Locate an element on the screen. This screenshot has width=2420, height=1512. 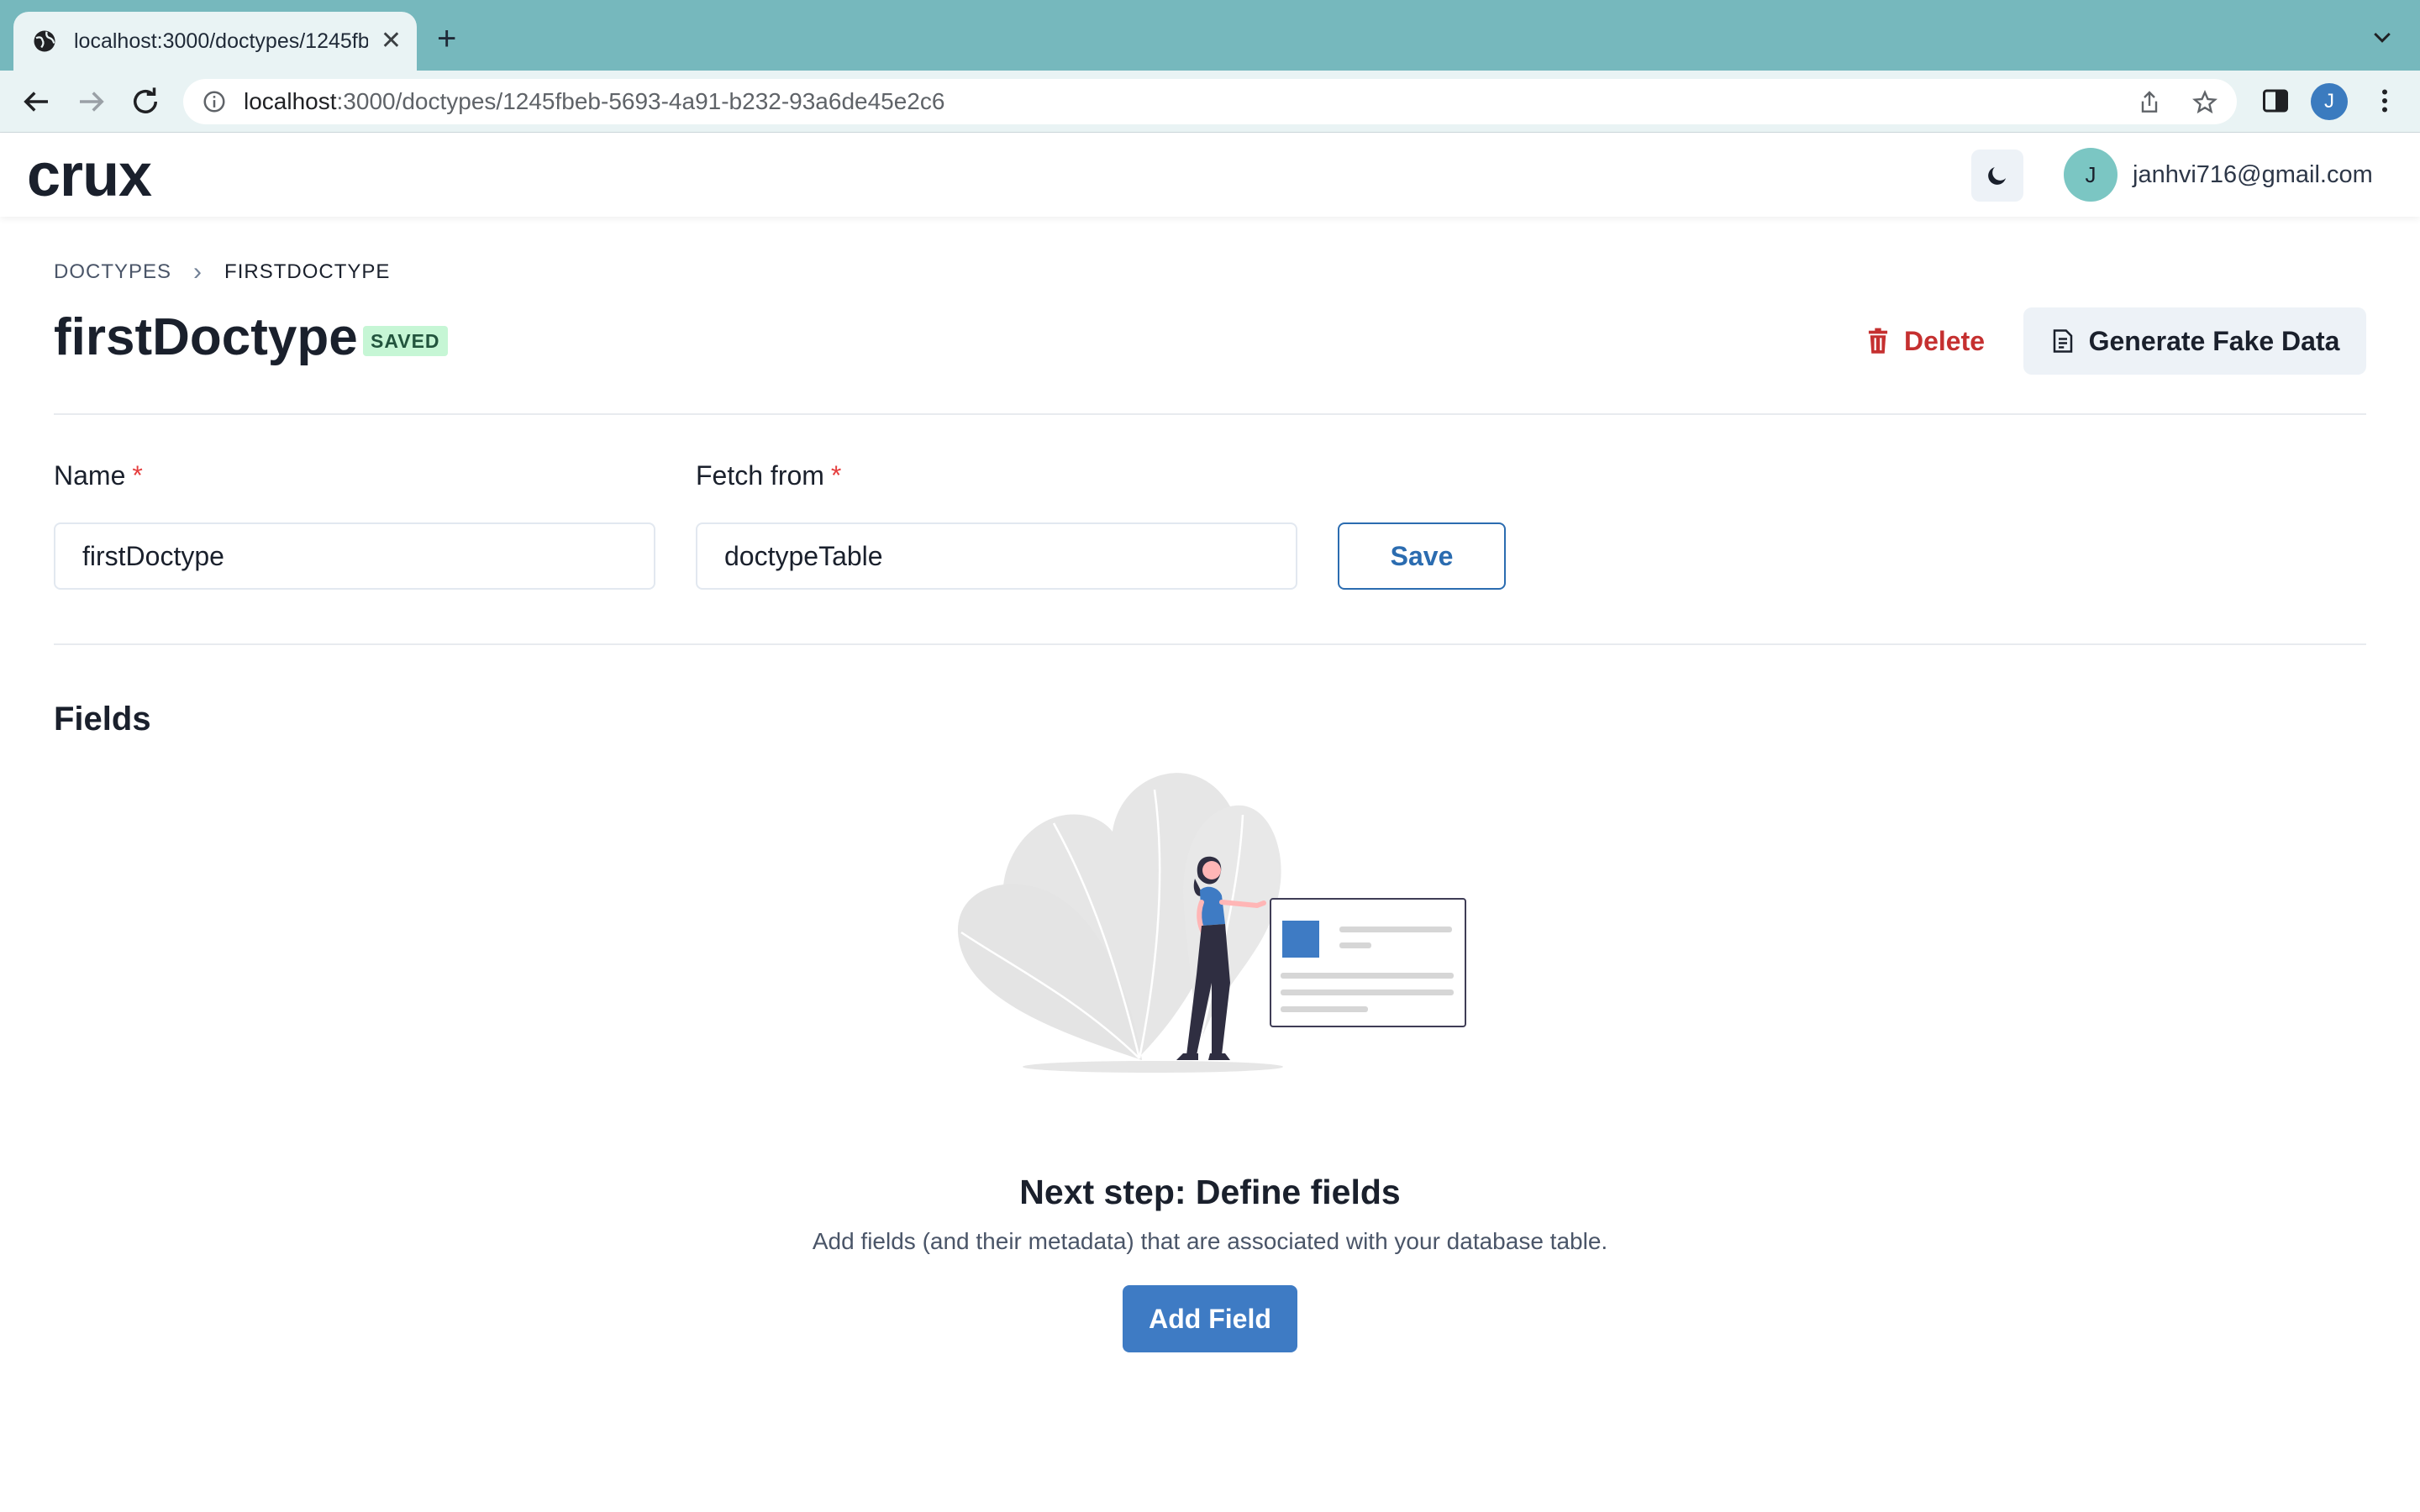
empty-state-title: Next step: Define fields is located at coordinates (1210, 1192).